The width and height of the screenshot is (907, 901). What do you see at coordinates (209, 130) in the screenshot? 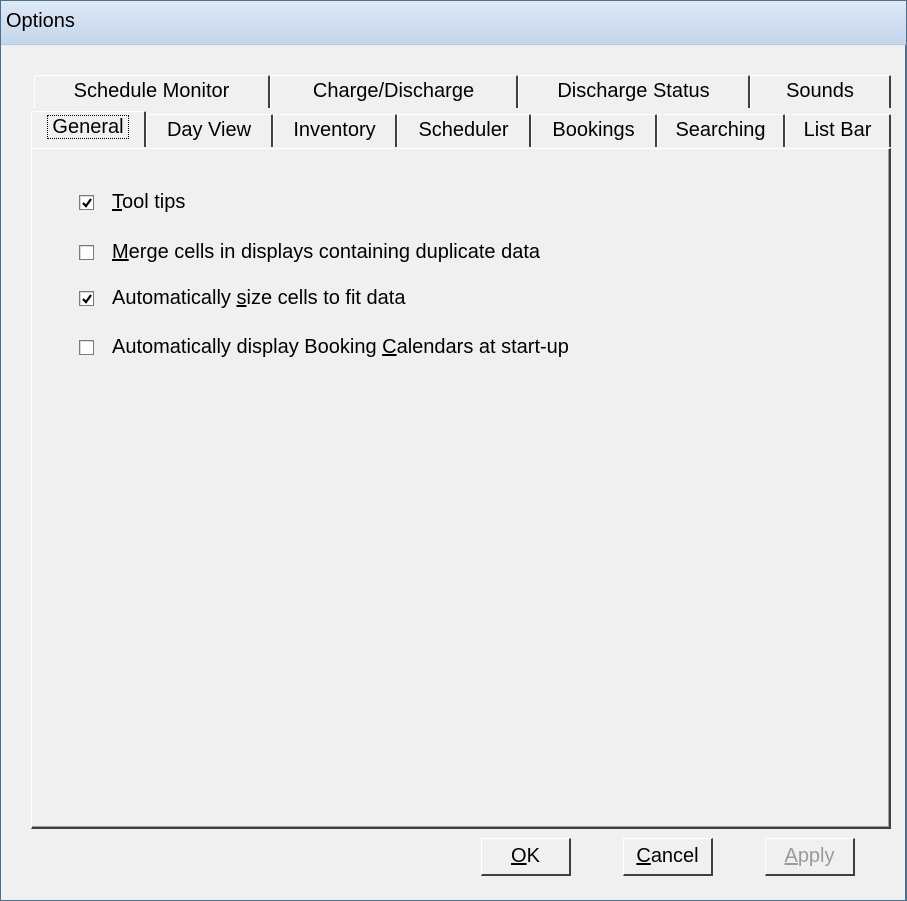
I see `tab-day-view: Day View` at bounding box center [209, 130].